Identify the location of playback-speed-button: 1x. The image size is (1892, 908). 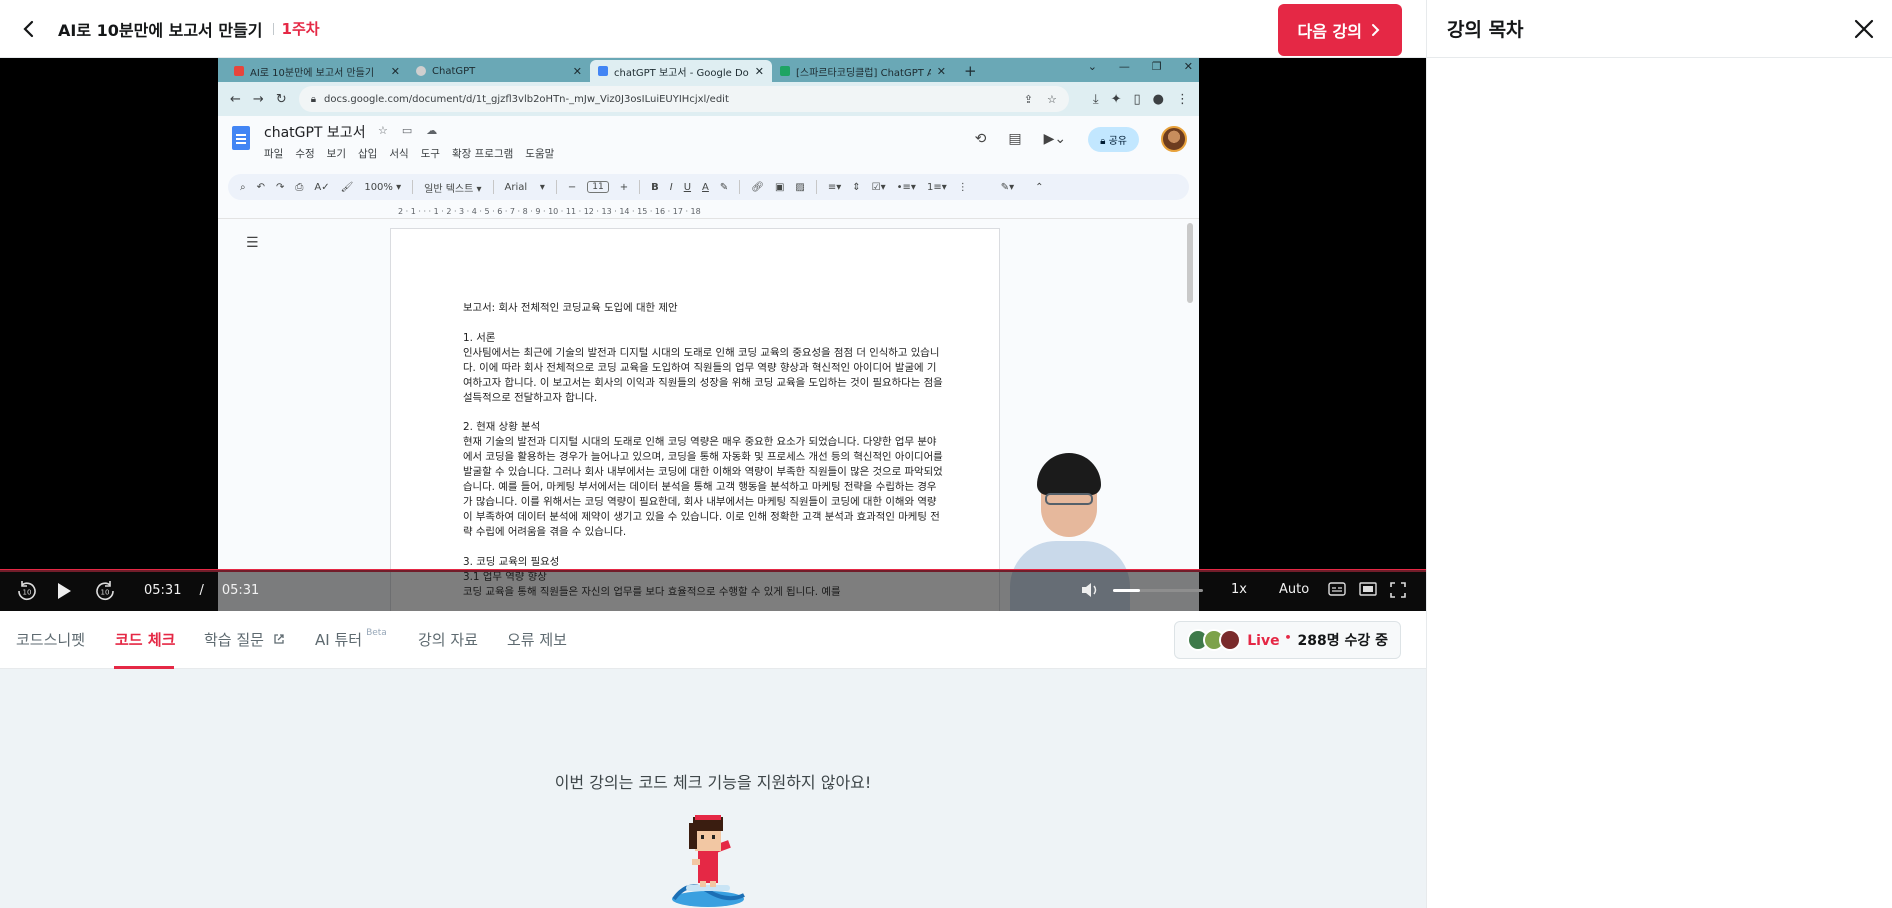
(1239, 589).